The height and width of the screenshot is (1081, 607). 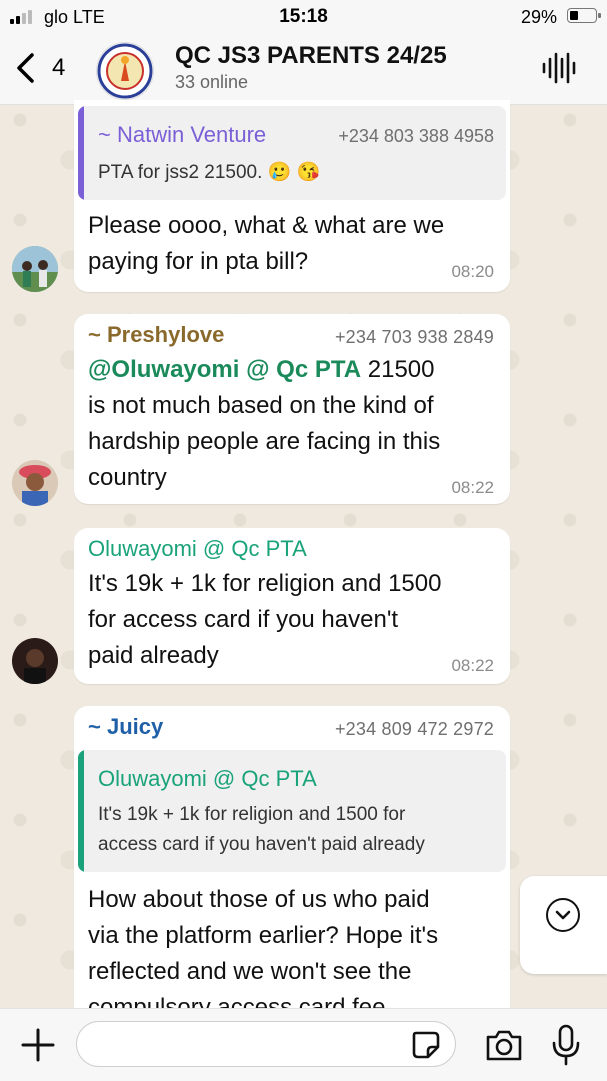 I want to click on camera-button, so click(x=504, y=1045).